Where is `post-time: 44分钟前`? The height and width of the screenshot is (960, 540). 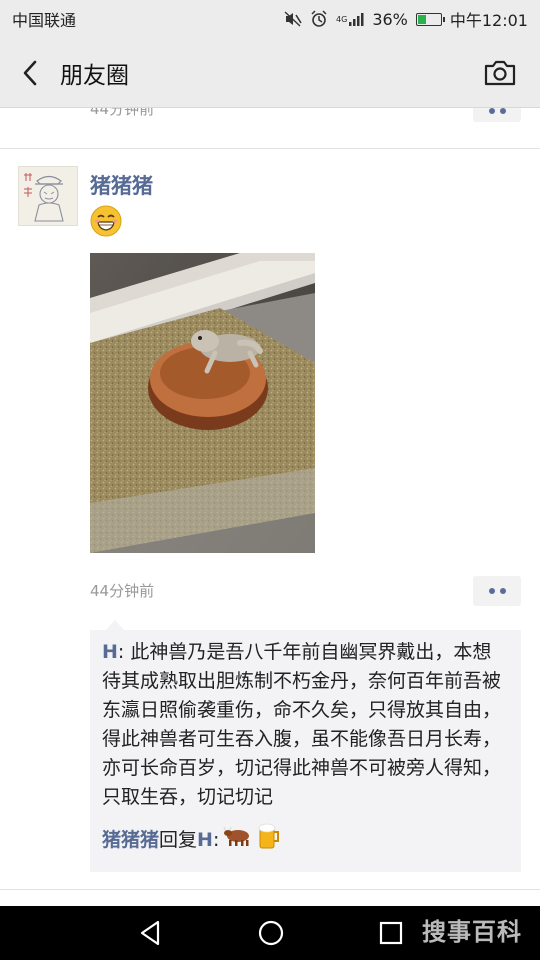 post-time: 44分钟前 is located at coordinates (122, 591).